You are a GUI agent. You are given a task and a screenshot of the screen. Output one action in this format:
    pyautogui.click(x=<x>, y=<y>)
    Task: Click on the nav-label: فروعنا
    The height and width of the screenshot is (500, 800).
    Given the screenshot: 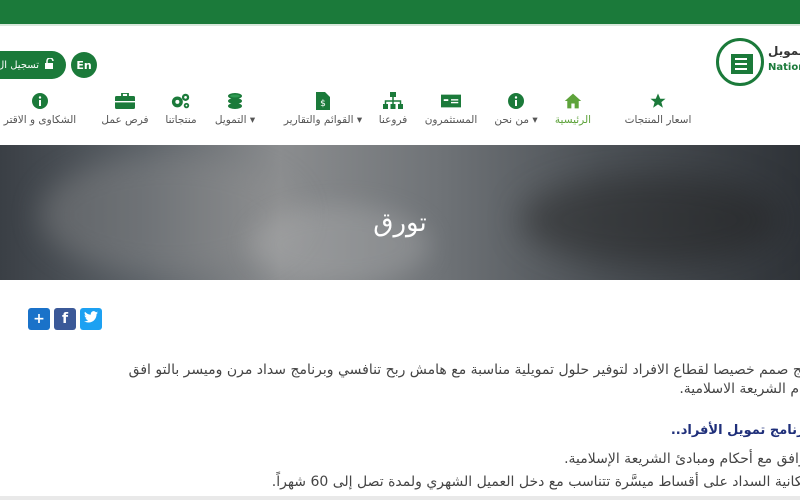 What is the action you would take?
    pyautogui.click(x=393, y=120)
    